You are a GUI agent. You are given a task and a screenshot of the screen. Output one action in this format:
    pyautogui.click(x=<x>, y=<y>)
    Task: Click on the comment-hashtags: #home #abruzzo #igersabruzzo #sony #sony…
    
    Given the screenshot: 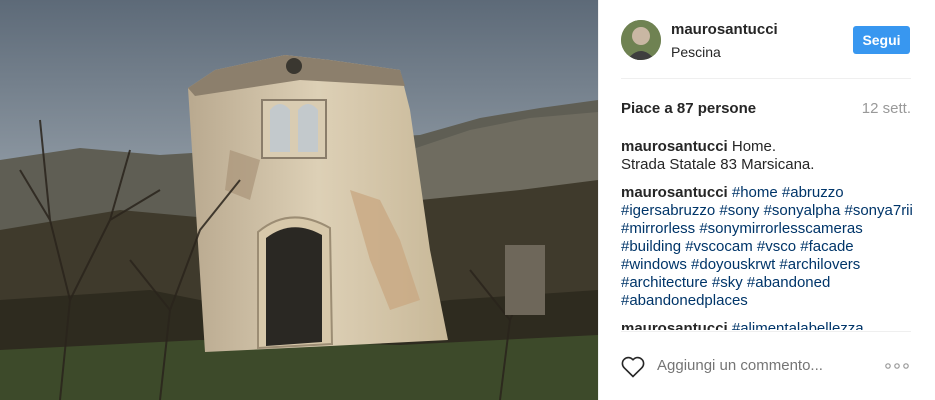 What is the action you would take?
    pyautogui.click(x=767, y=246)
    